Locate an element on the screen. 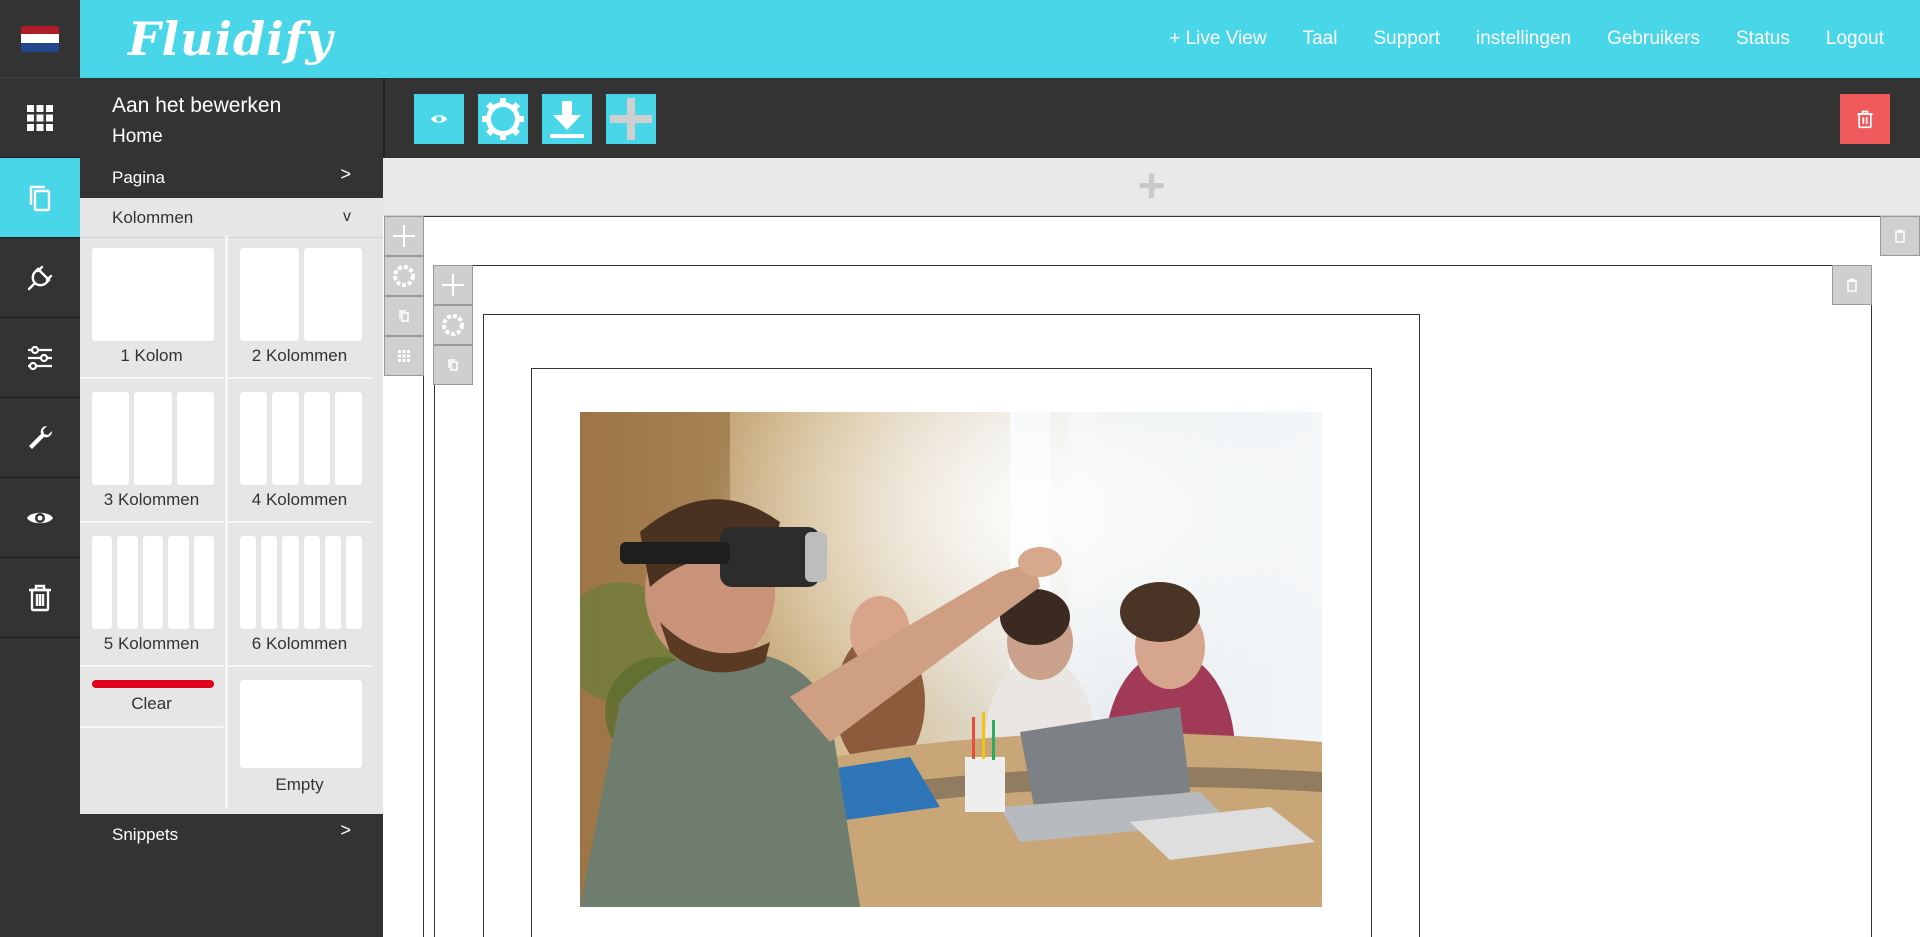 This screenshot has height=937, width=1920. section-kolommen-label: Kolommen is located at coordinates (153, 217).